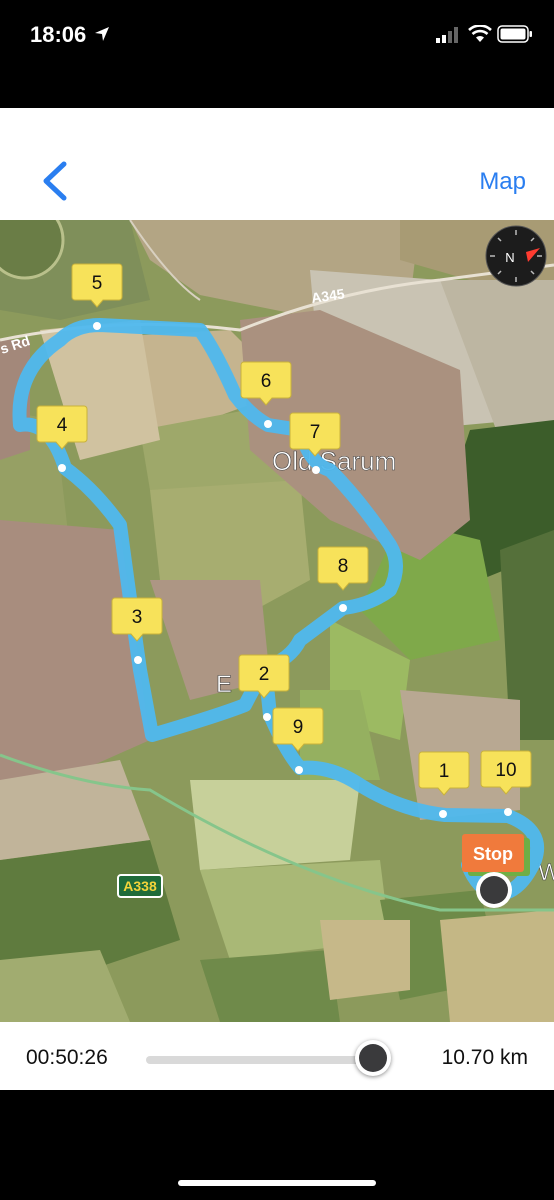  I want to click on status-bar: 18:06, so click(277, 35).